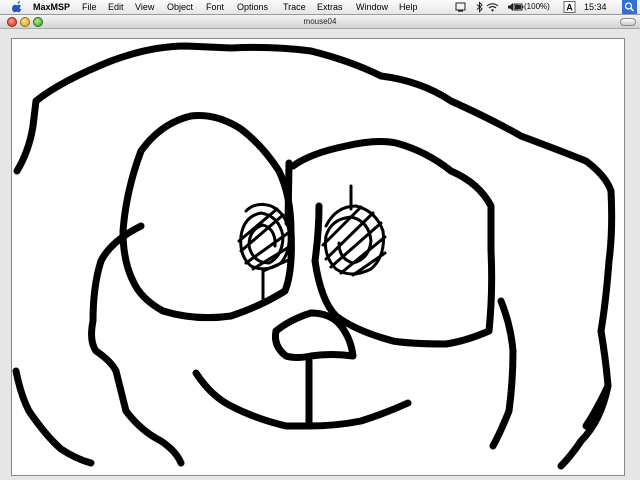 The height and width of the screenshot is (480, 640). What do you see at coordinates (372, 7) in the screenshot?
I see `menu-window: Window` at bounding box center [372, 7].